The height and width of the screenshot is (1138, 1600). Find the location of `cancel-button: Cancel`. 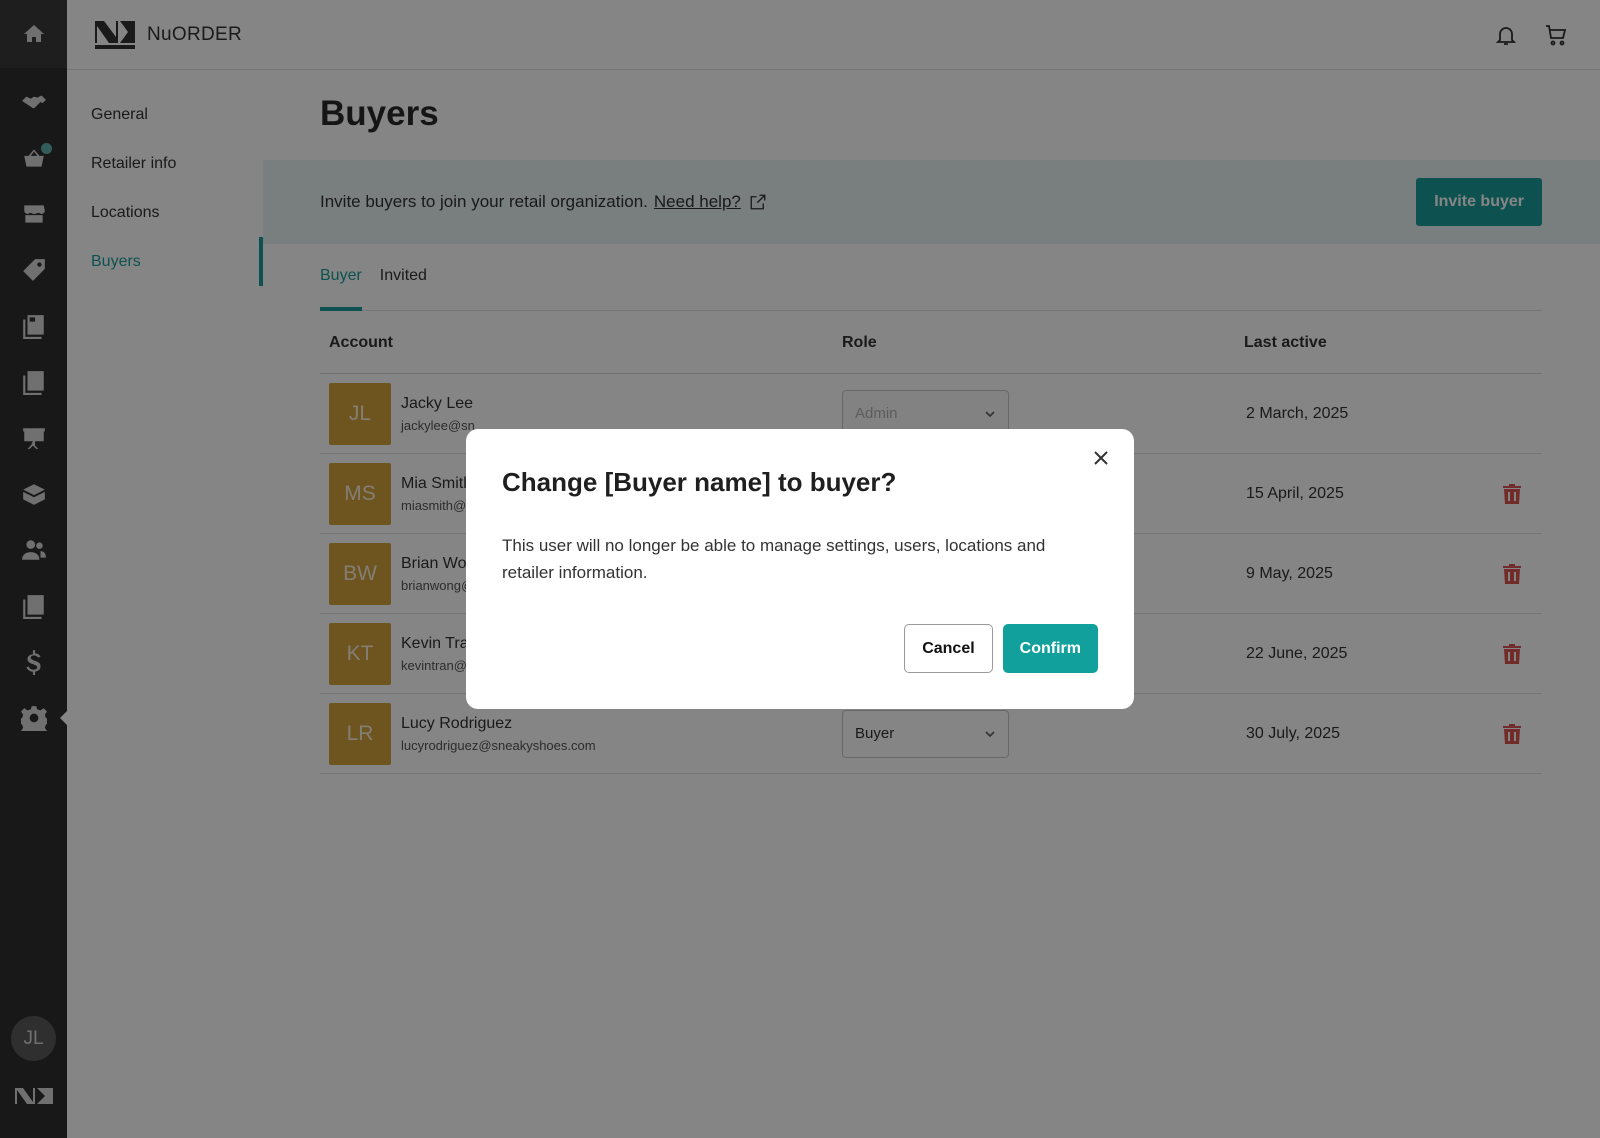

cancel-button: Cancel is located at coordinates (948, 648).